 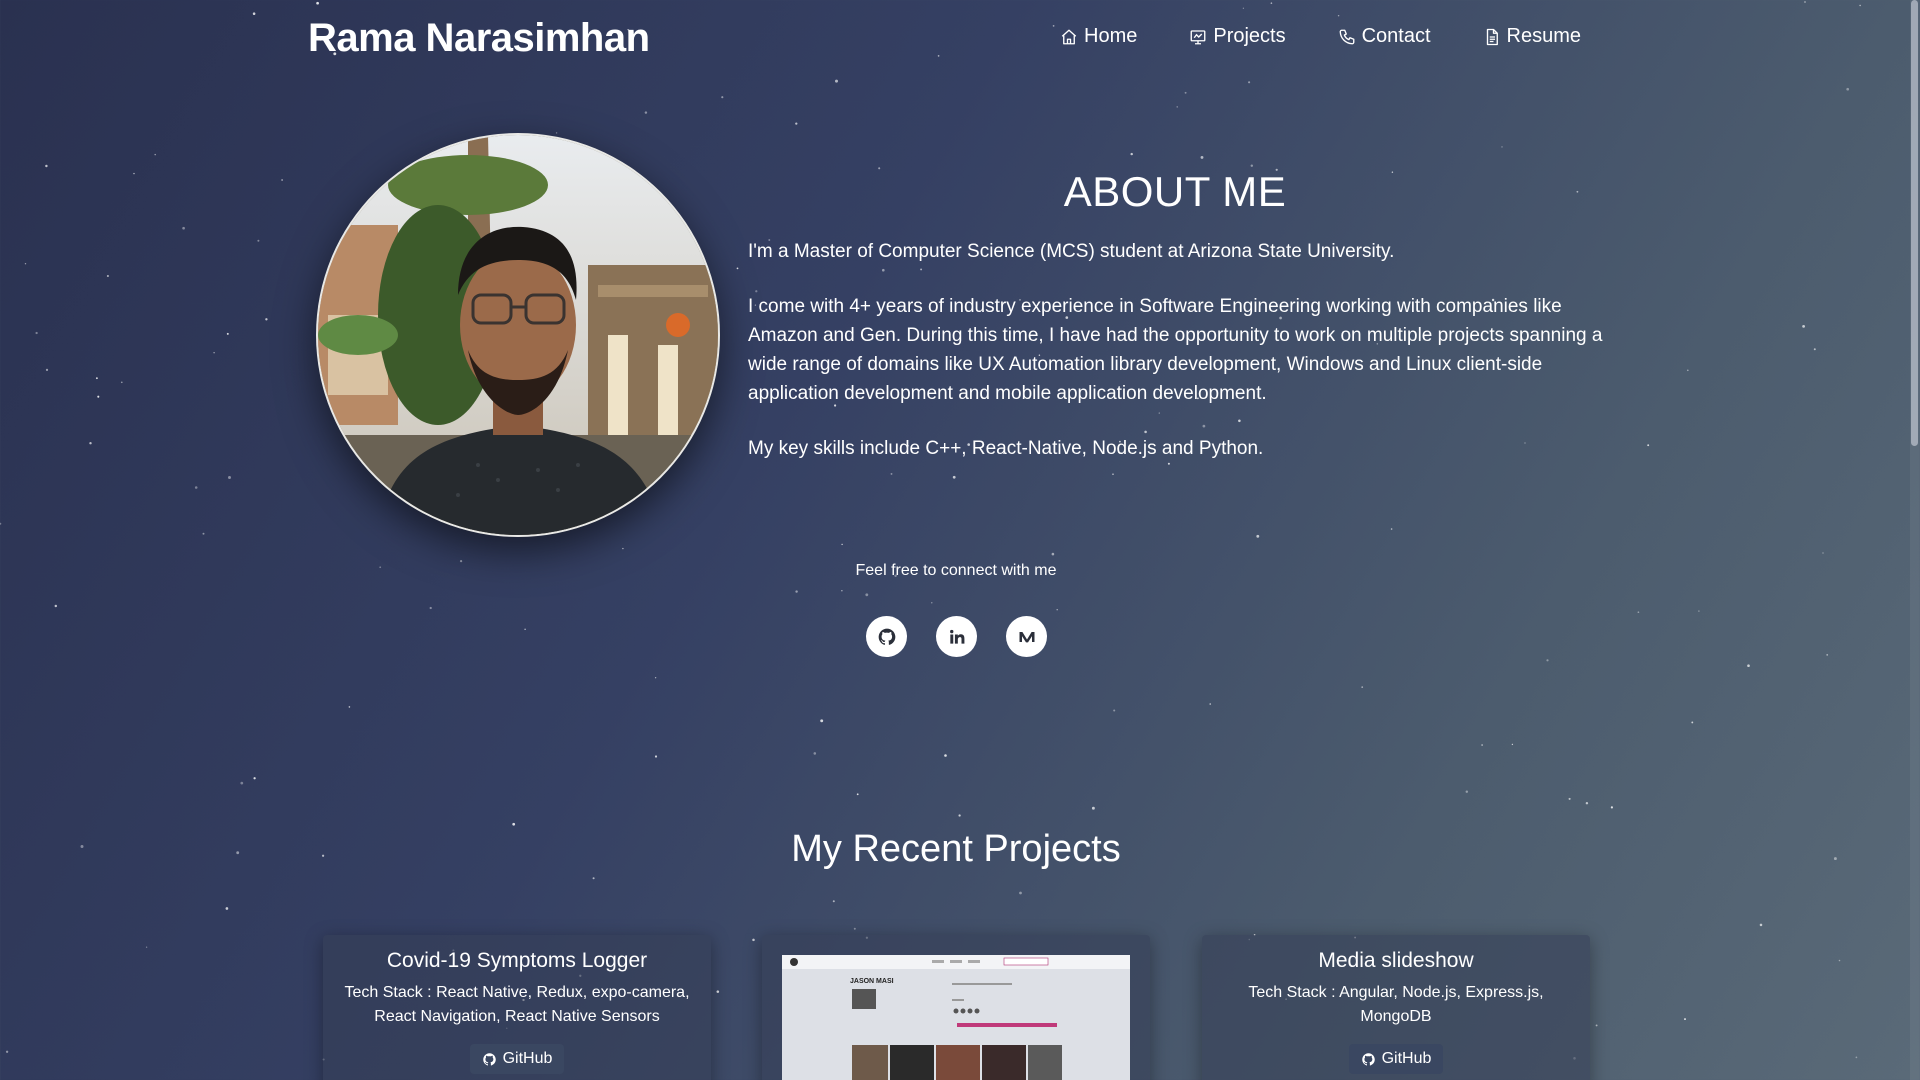 I want to click on linkedin-link, so click(x=956, y=636).